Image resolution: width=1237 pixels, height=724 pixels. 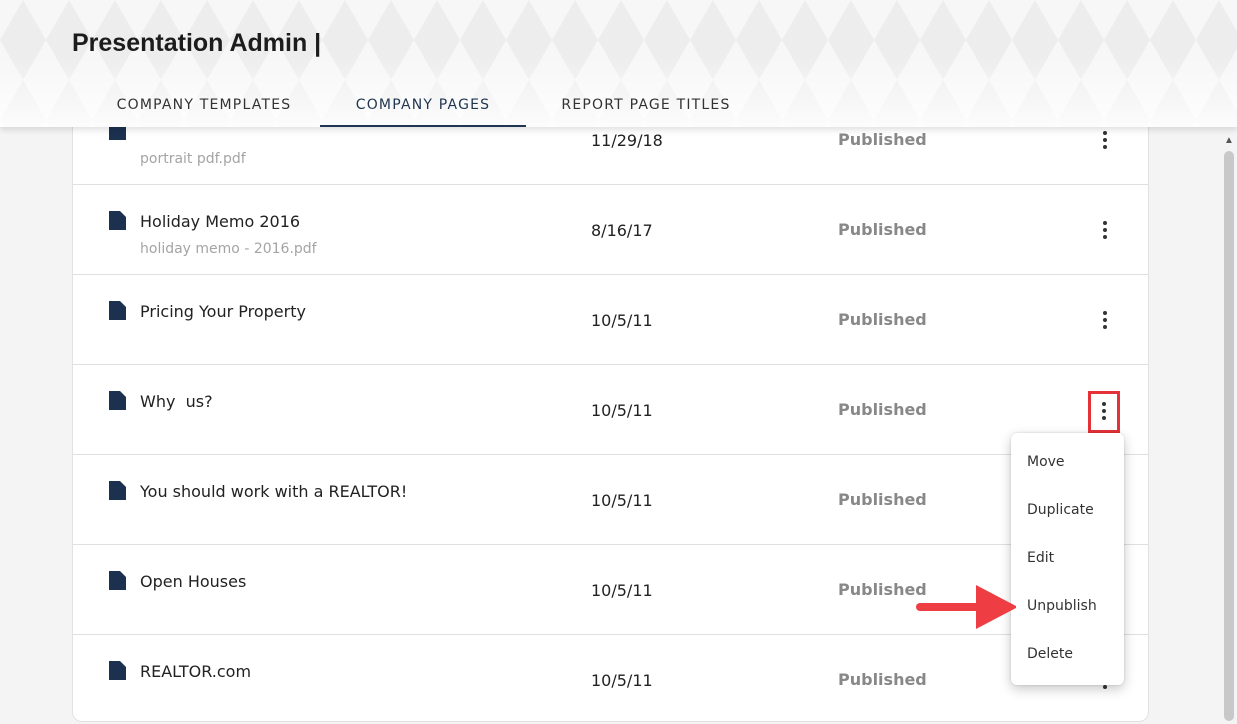 What do you see at coordinates (274, 491) in the screenshot?
I see `page-title: You should work with a REALTOR!` at bounding box center [274, 491].